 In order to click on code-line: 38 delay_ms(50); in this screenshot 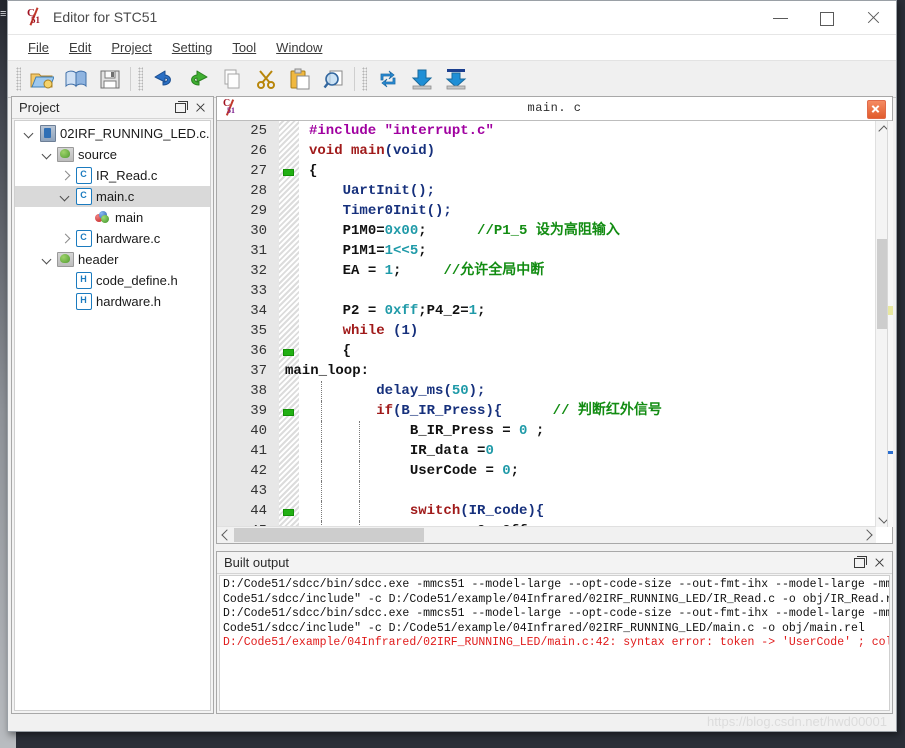, I will do `click(546, 391)`.